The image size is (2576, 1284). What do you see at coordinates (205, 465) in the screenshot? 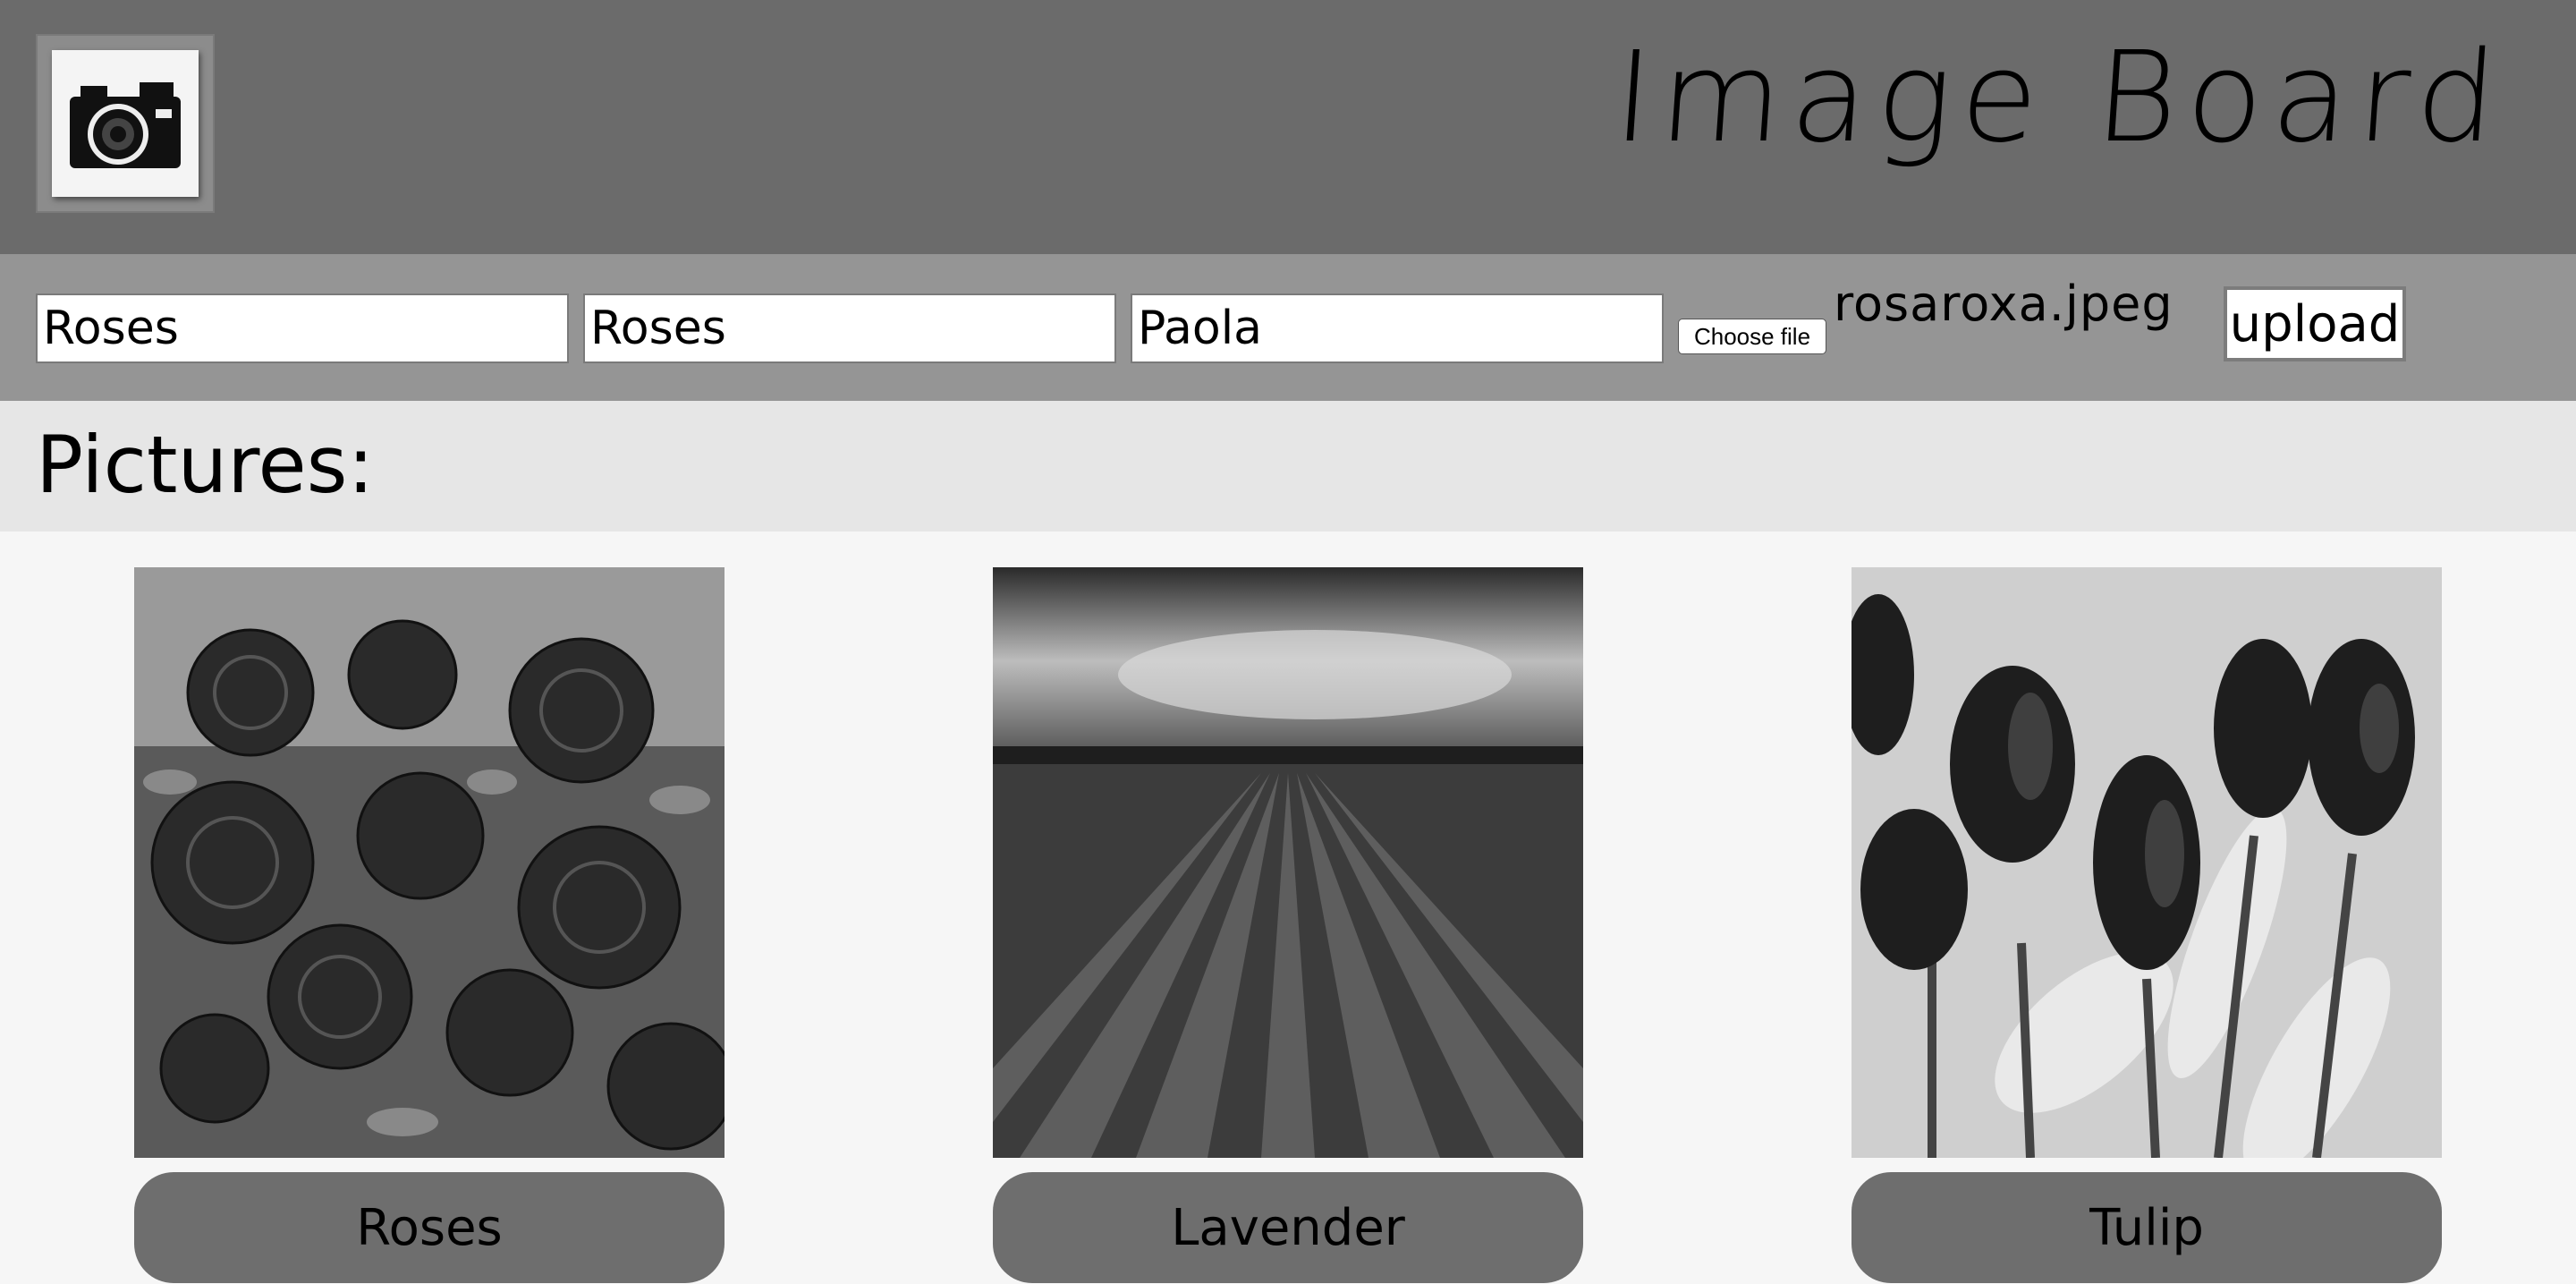
I see `pictures-heading: Pictures:` at bounding box center [205, 465].